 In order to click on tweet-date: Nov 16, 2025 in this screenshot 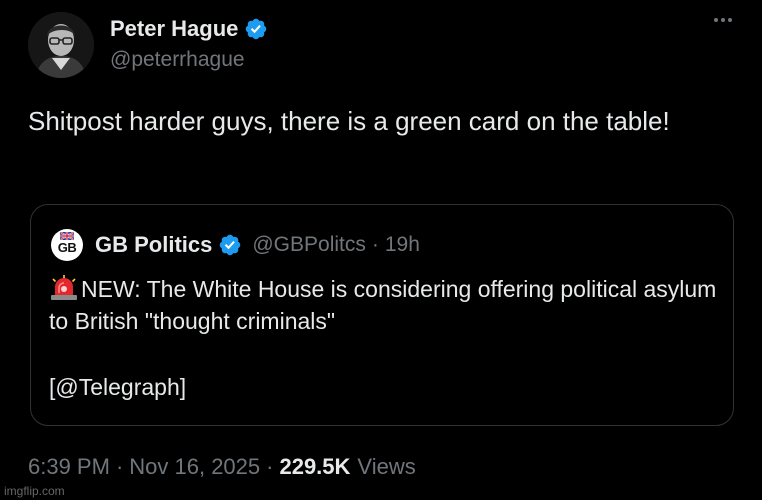, I will do `click(194, 467)`.